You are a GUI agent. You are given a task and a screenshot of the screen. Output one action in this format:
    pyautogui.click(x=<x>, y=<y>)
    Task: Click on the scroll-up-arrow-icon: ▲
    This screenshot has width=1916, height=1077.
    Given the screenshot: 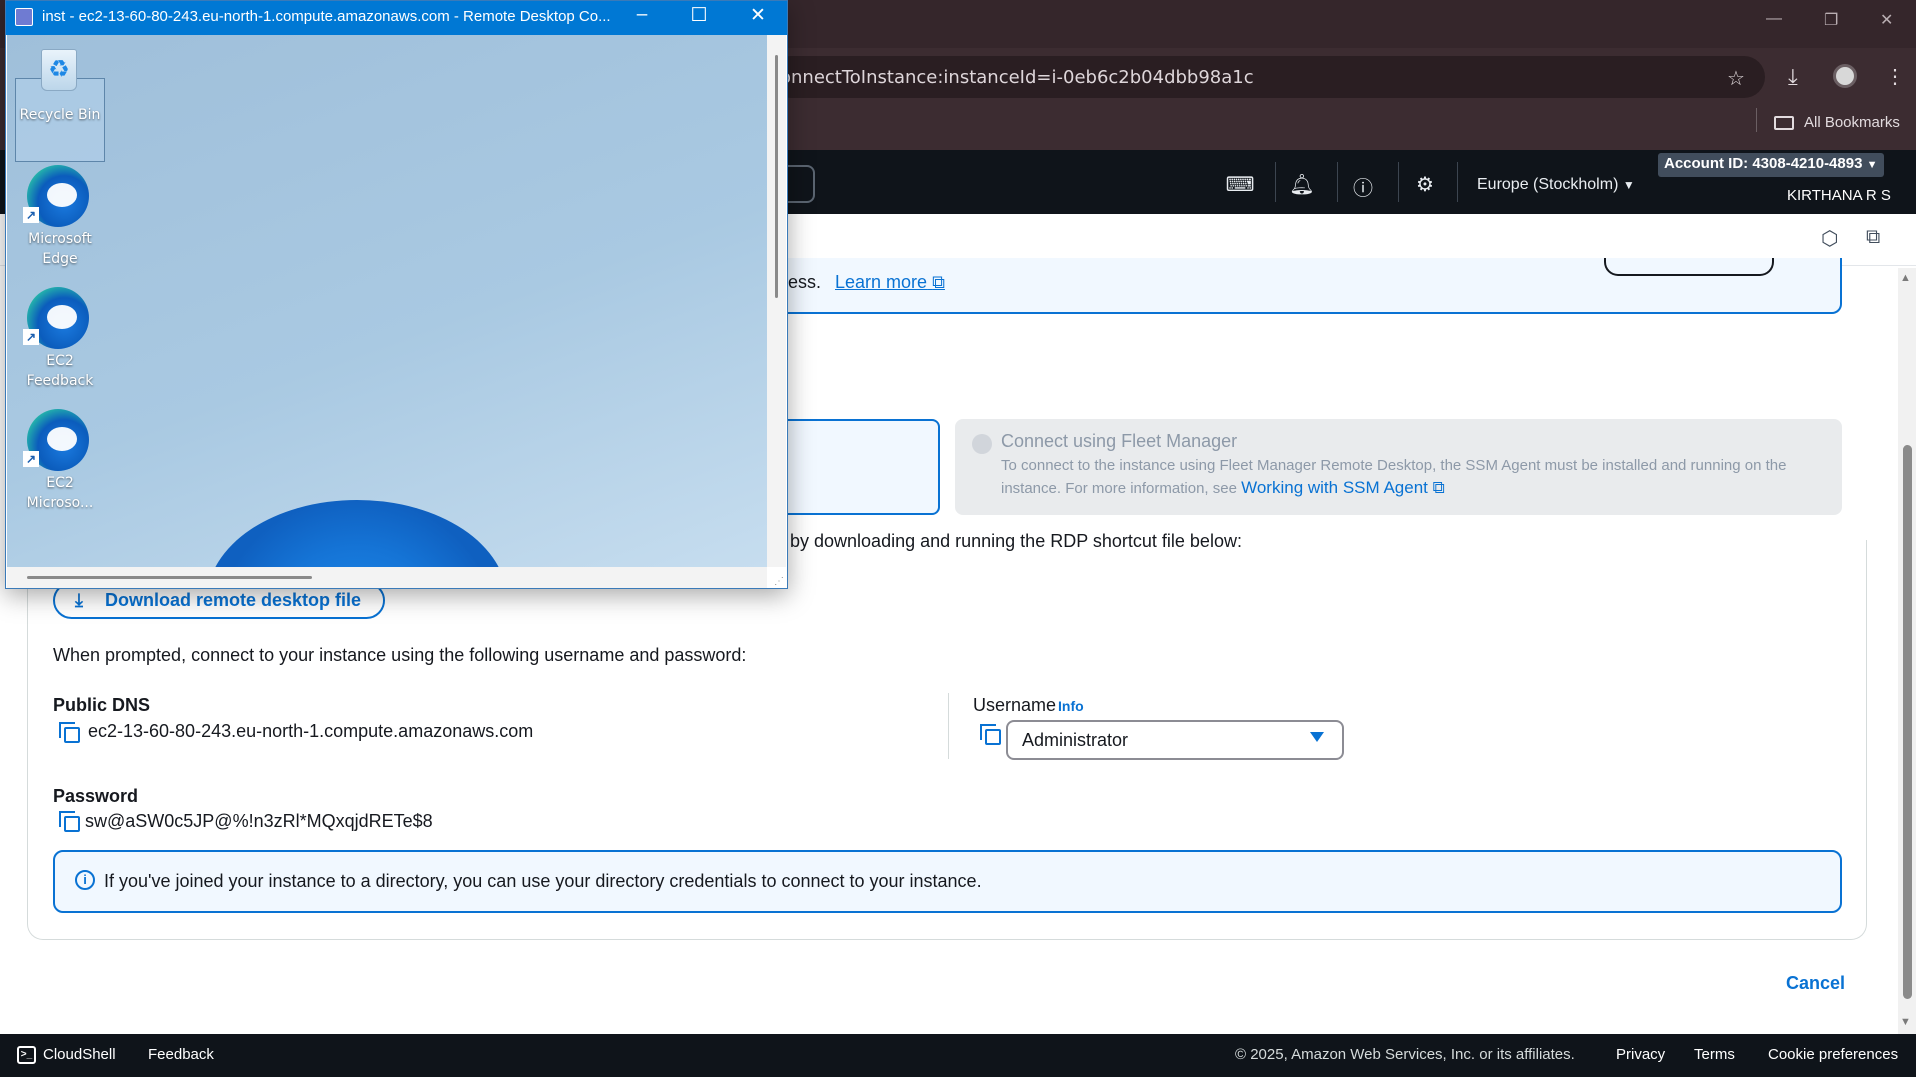 What is the action you would take?
    pyautogui.click(x=1905, y=278)
    